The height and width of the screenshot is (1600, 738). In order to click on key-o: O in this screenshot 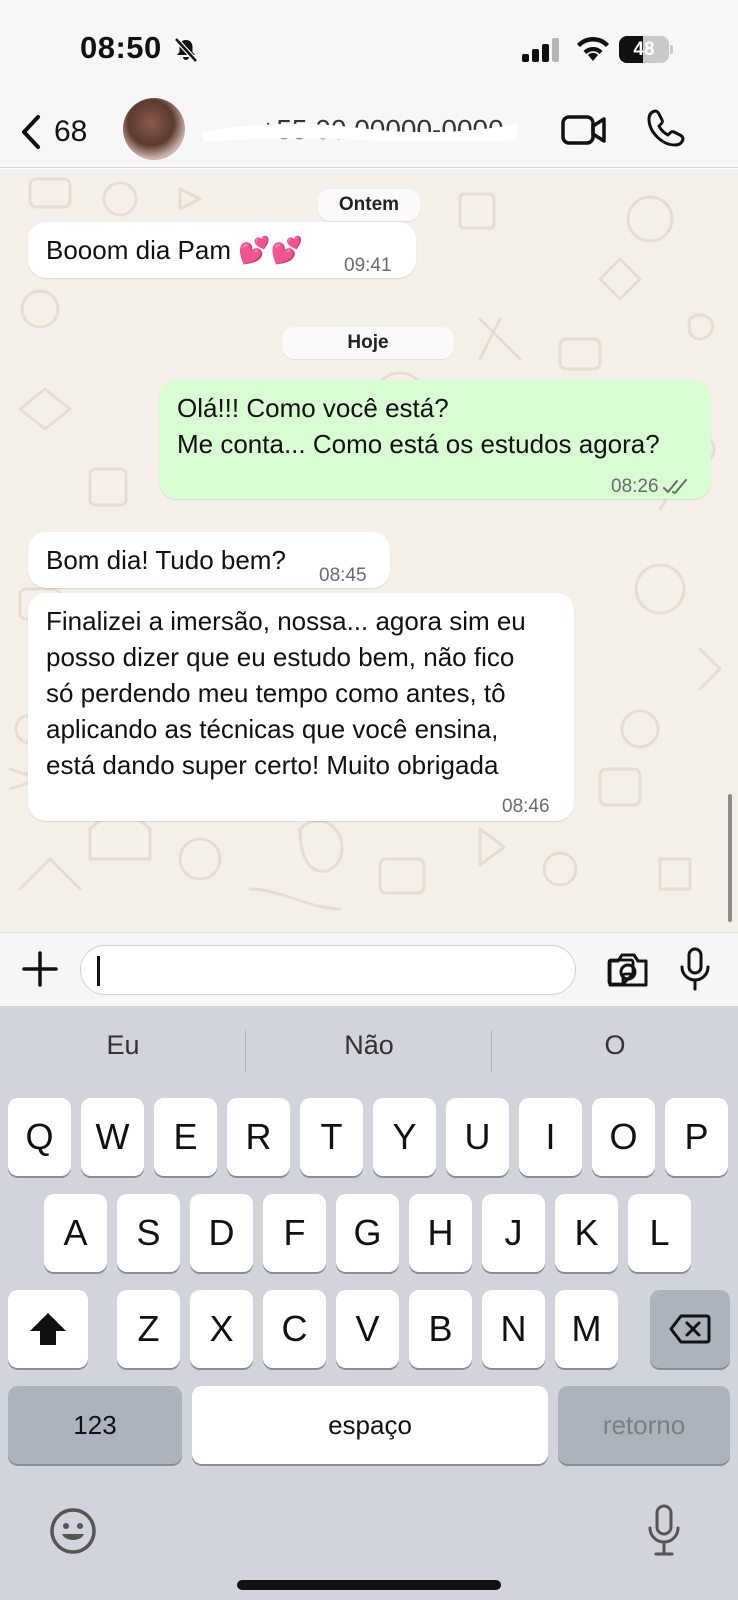, I will do `click(623, 1137)`.